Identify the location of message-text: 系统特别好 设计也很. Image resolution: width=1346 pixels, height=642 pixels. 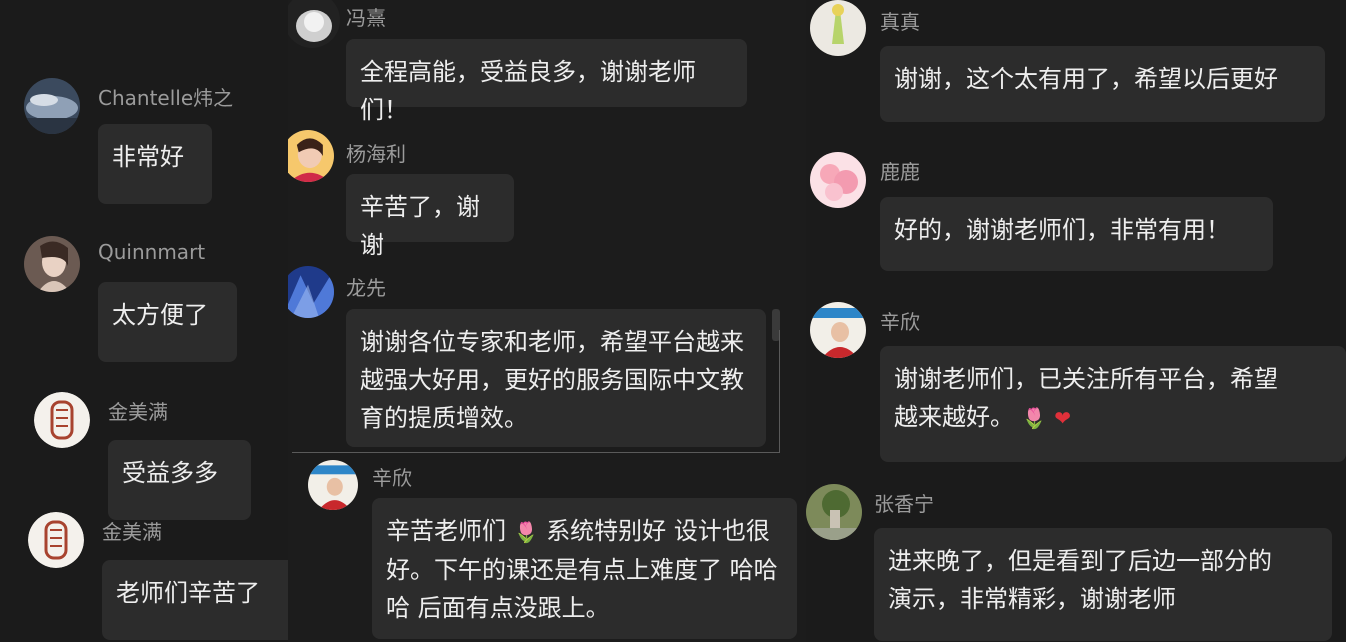
(658, 531).